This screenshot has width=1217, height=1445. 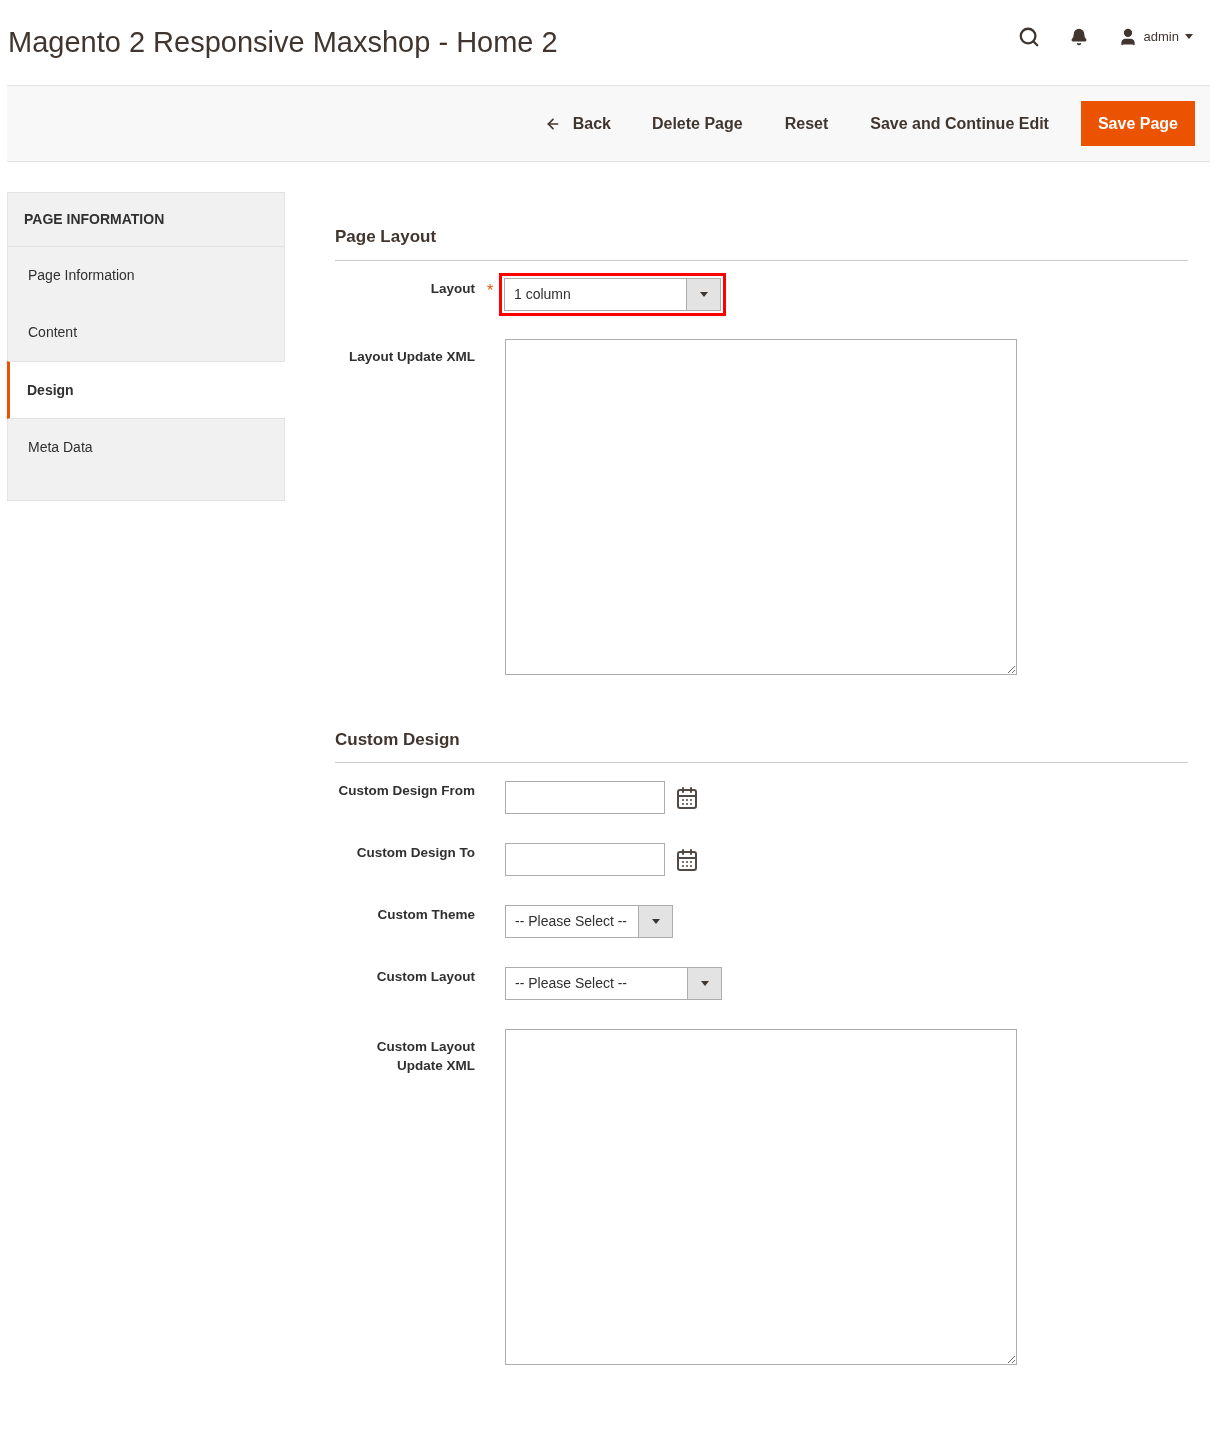 I want to click on sidebar-item: Content, so click(x=146, y=332).